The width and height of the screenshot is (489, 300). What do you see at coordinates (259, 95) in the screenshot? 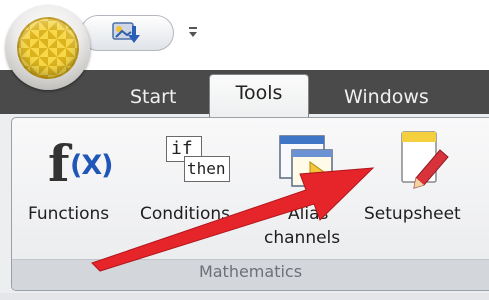
I see `tab-tools: Tools` at bounding box center [259, 95].